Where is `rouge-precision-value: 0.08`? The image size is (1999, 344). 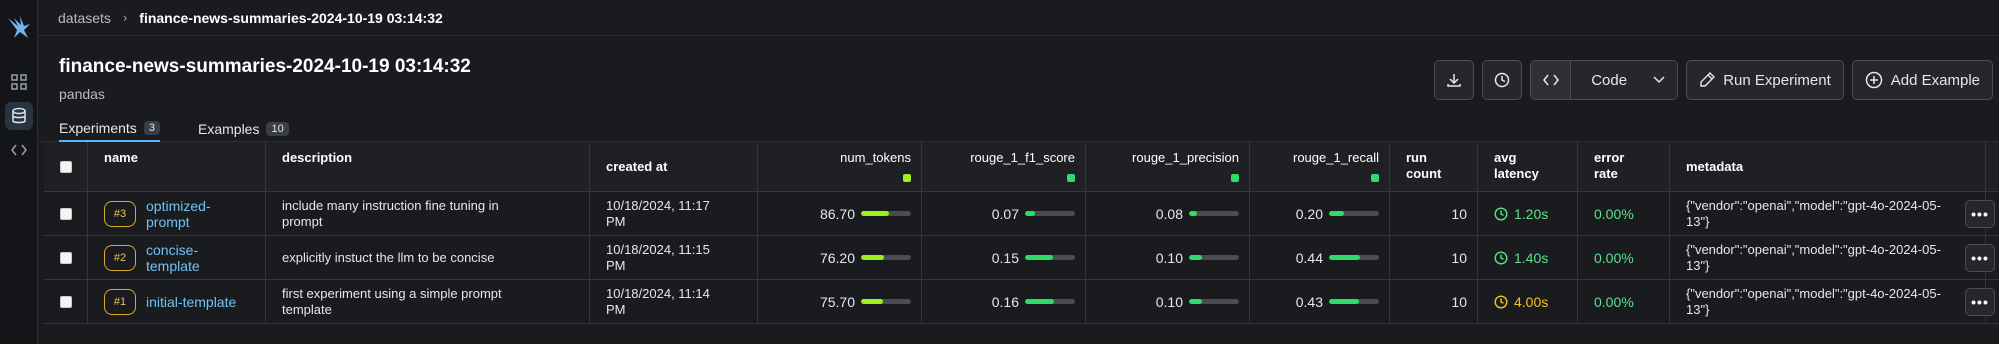 rouge-precision-value: 0.08 is located at coordinates (1169, 213).